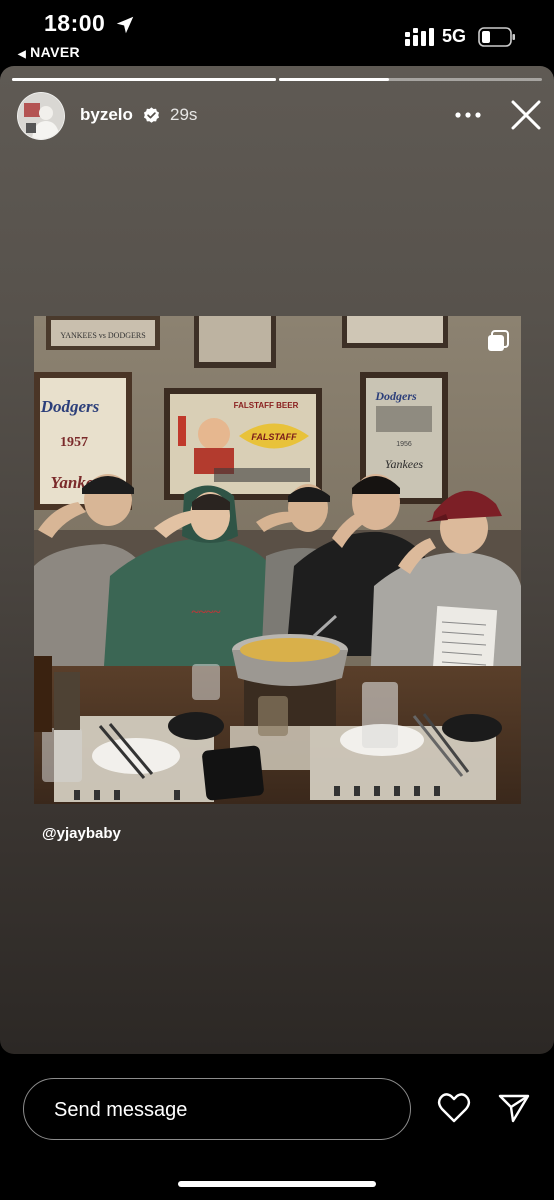  I want to click on back-app-label: NAVER, so click(55, 52).